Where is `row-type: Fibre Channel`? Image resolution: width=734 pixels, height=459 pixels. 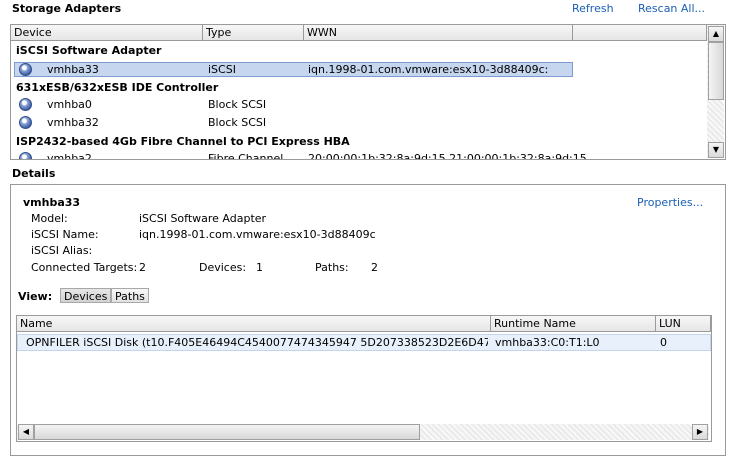
row-type: Fibre Channel is located at coordinates (246, 156).